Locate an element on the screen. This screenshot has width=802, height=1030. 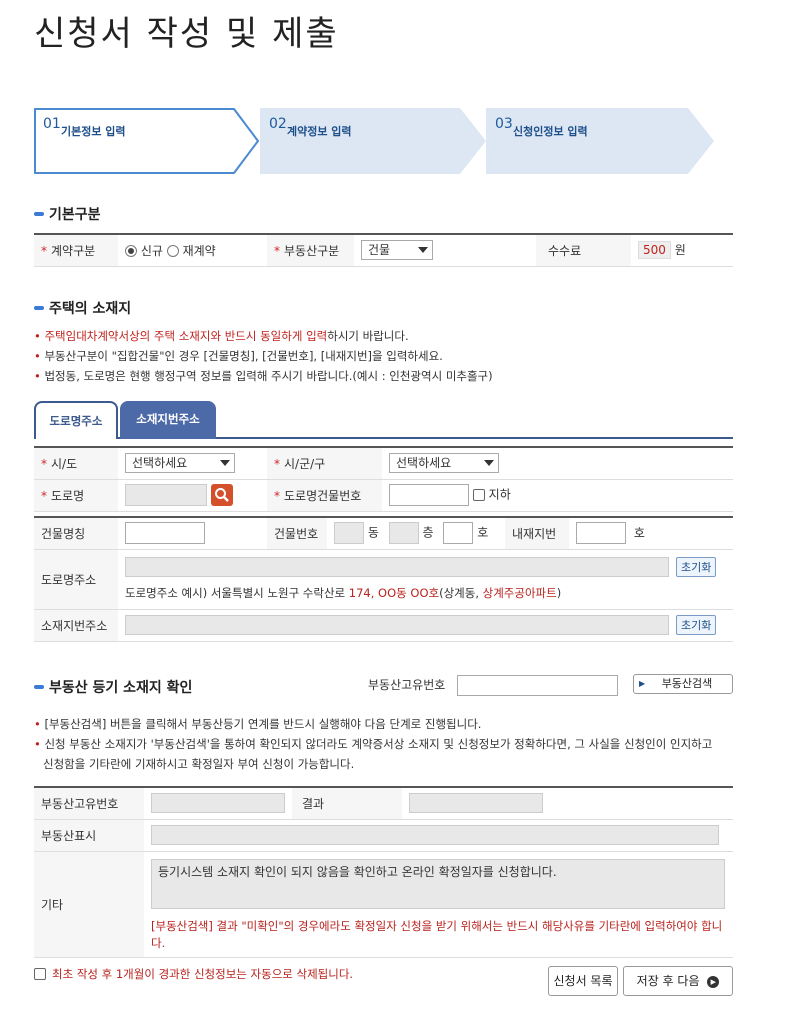
delete-notice-checkbox is located at coordinates (40, 974).